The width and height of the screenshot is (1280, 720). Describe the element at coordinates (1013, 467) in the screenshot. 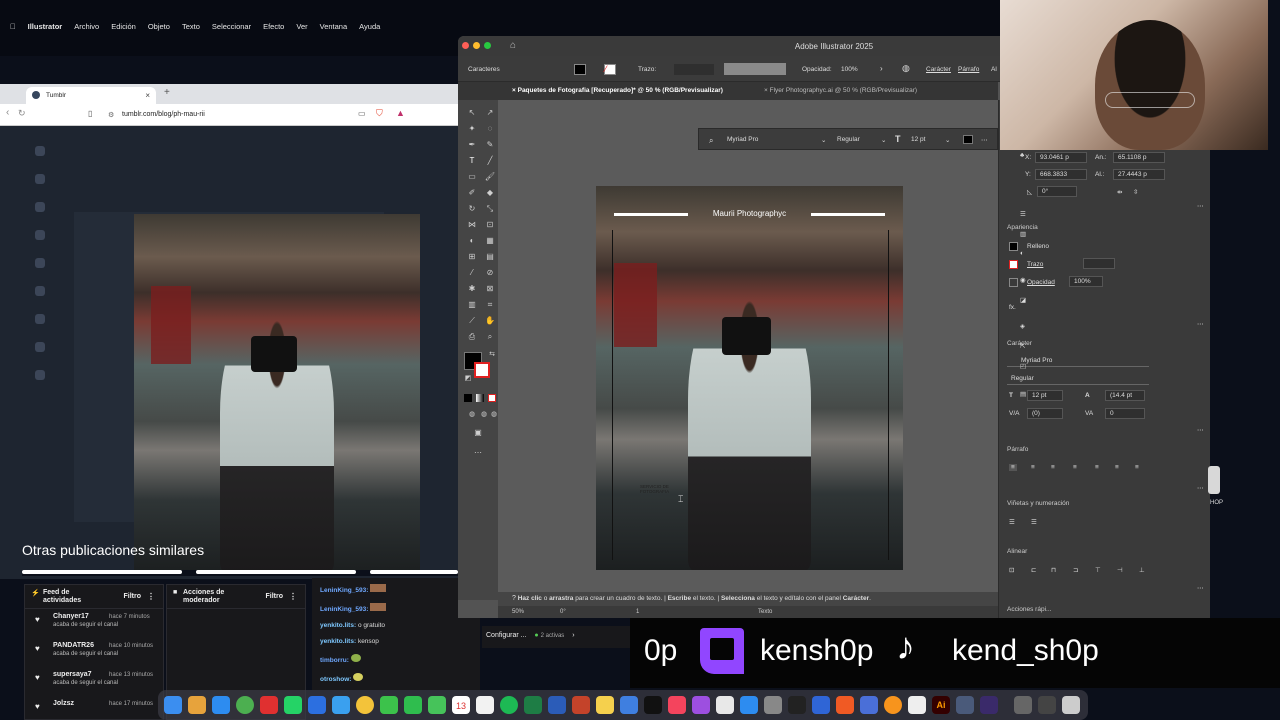

I see `align-left-icon: ≡` at that location.